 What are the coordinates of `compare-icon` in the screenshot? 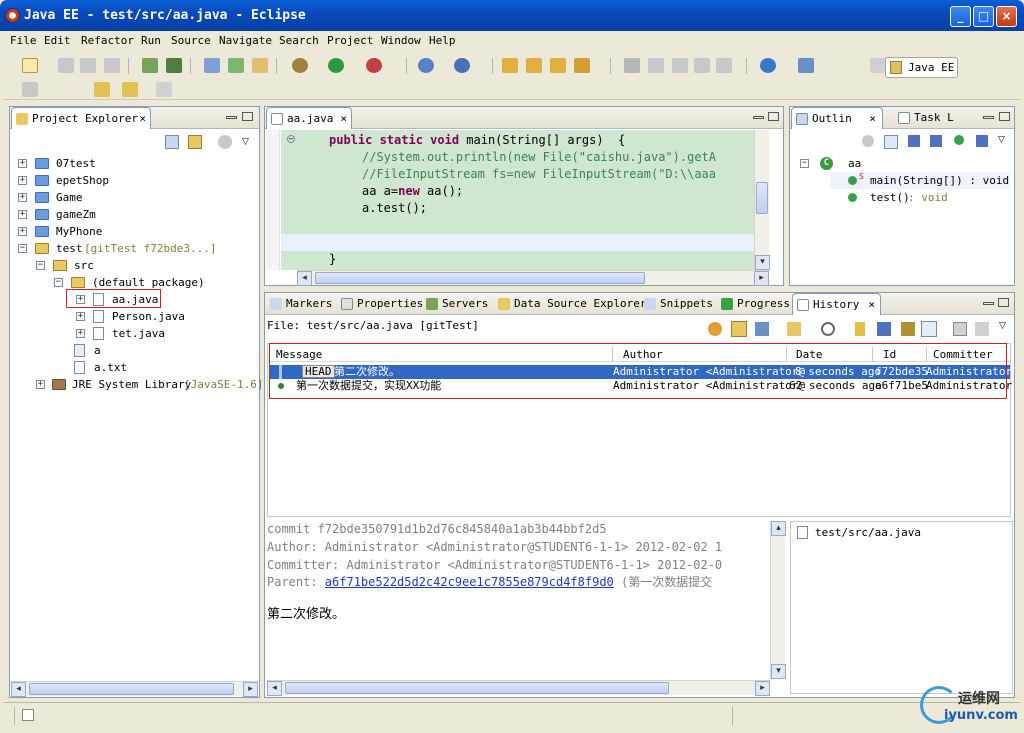 It's located at (860, 329).